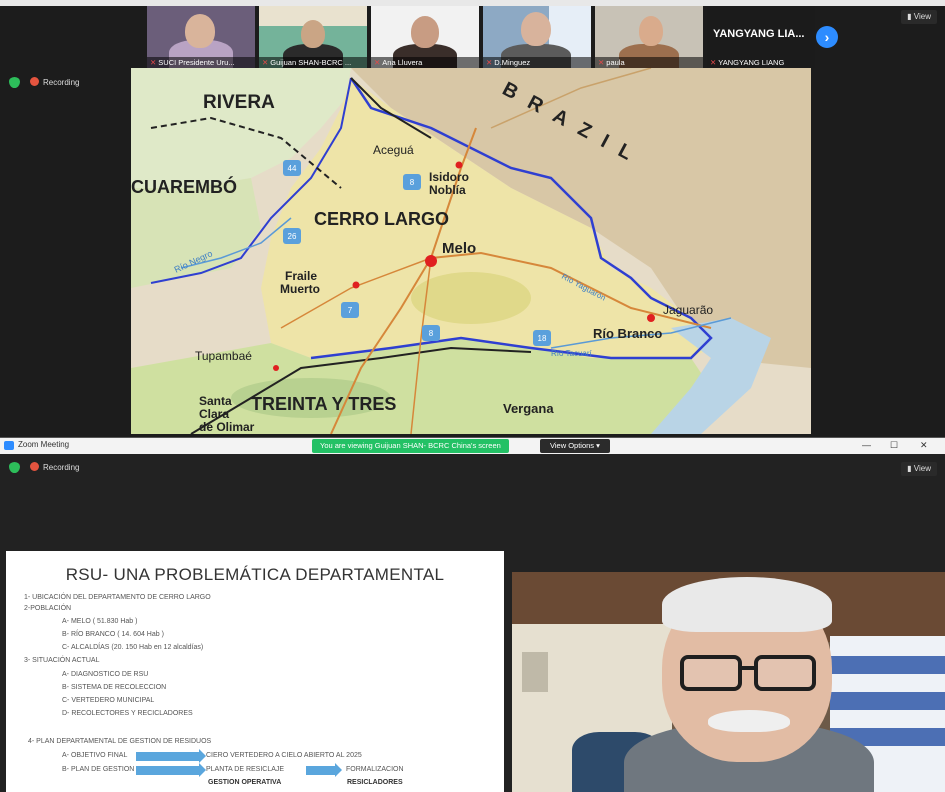 The image size is (945, 792). I want to click on melo-marker, so click(431, 261).